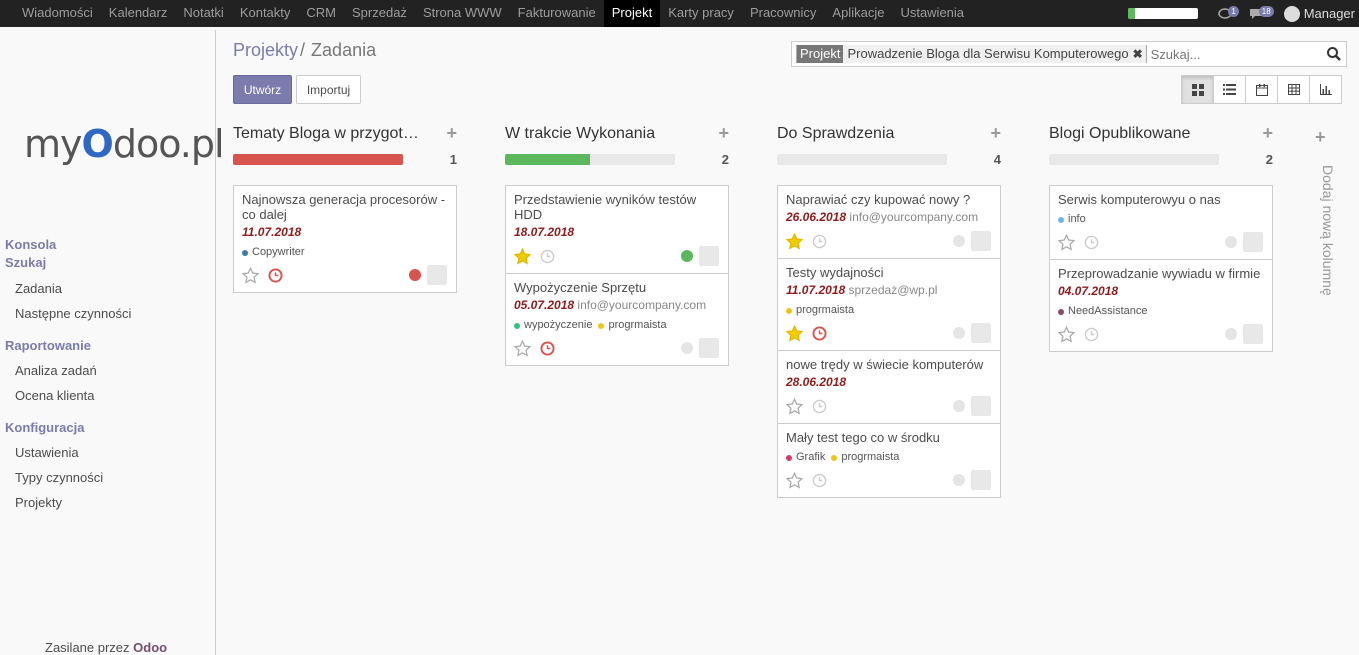 Image resolution: width=1359 pixels, height=655 pixels. I want to click on add-column: + Dodaj nową kolumnę, so click(1321, 220).